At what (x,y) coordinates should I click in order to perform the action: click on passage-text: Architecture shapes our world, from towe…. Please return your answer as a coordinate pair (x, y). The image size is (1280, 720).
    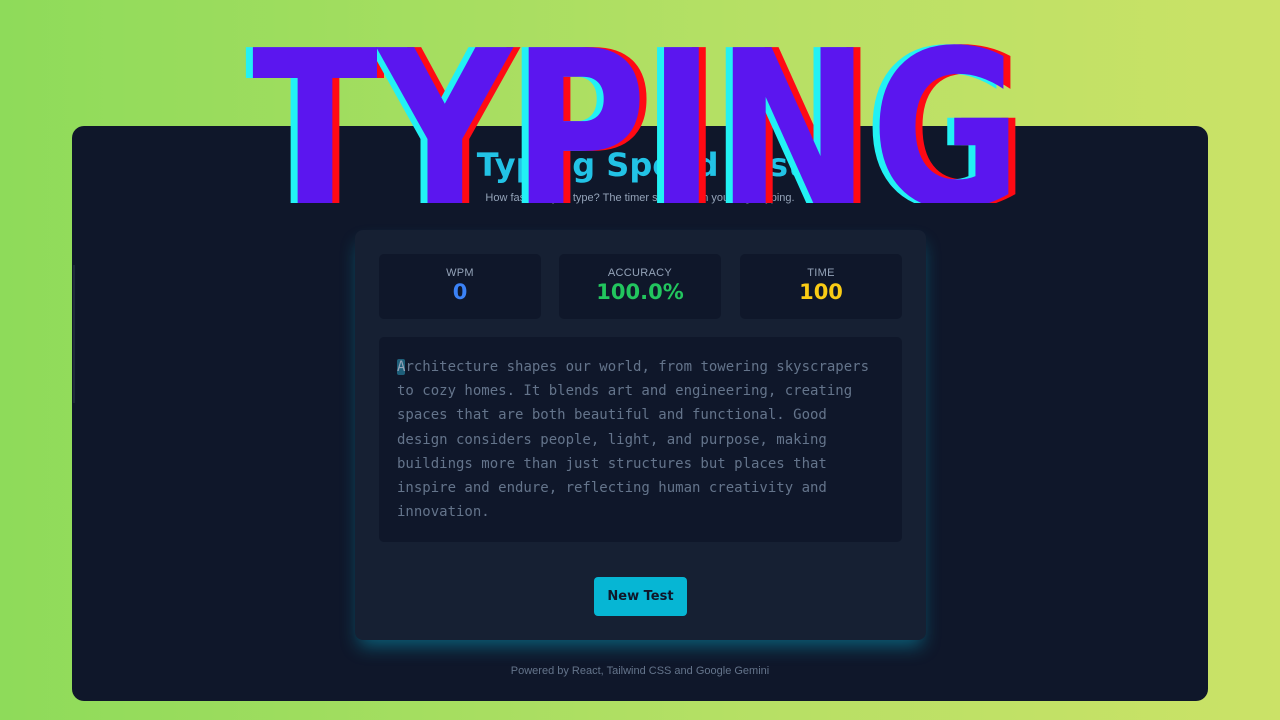
    Looking at the image, I should click on (640, 439).